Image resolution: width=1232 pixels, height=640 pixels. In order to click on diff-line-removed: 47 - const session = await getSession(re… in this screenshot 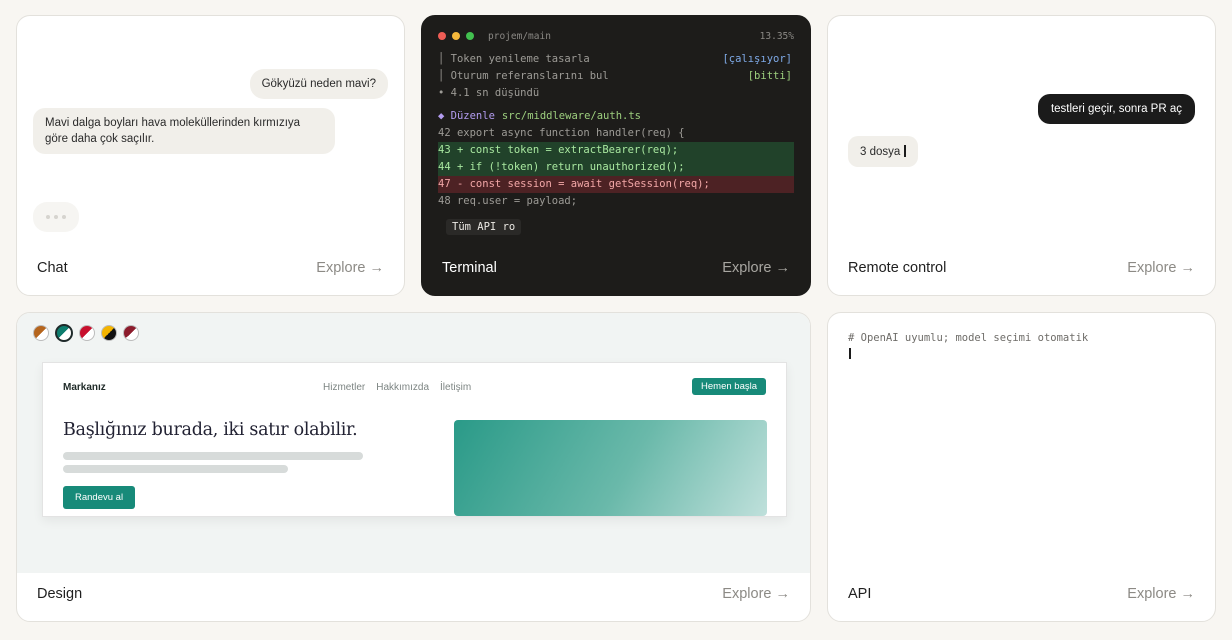, I will do `click(616, 184)`.